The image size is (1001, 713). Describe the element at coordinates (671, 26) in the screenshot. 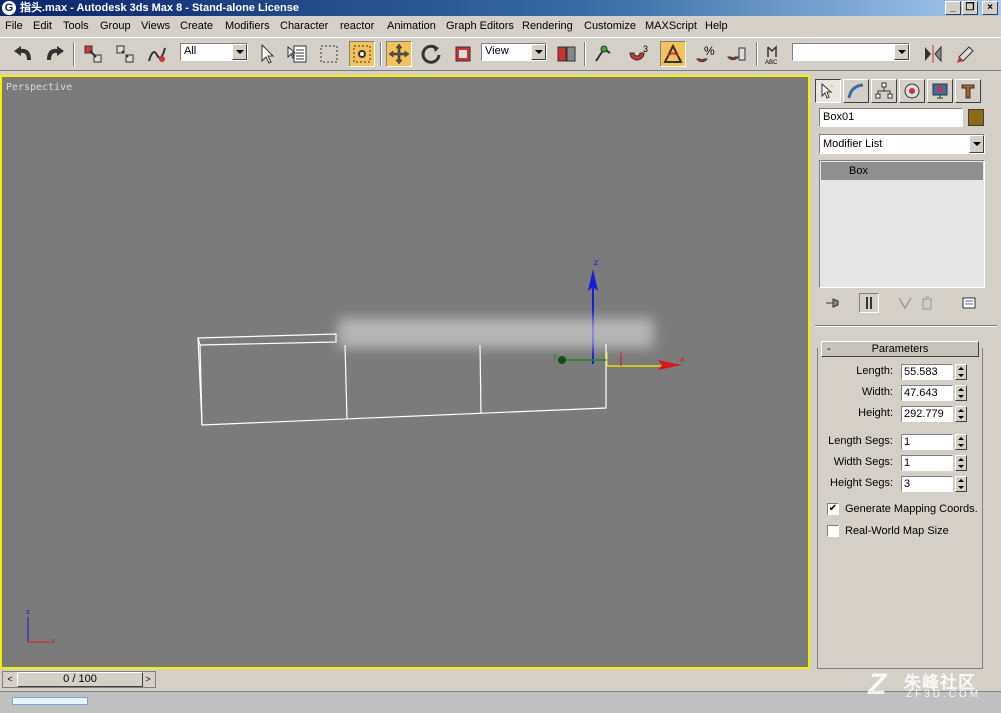

I see `menu-maxscript: MAXScript` at that location.